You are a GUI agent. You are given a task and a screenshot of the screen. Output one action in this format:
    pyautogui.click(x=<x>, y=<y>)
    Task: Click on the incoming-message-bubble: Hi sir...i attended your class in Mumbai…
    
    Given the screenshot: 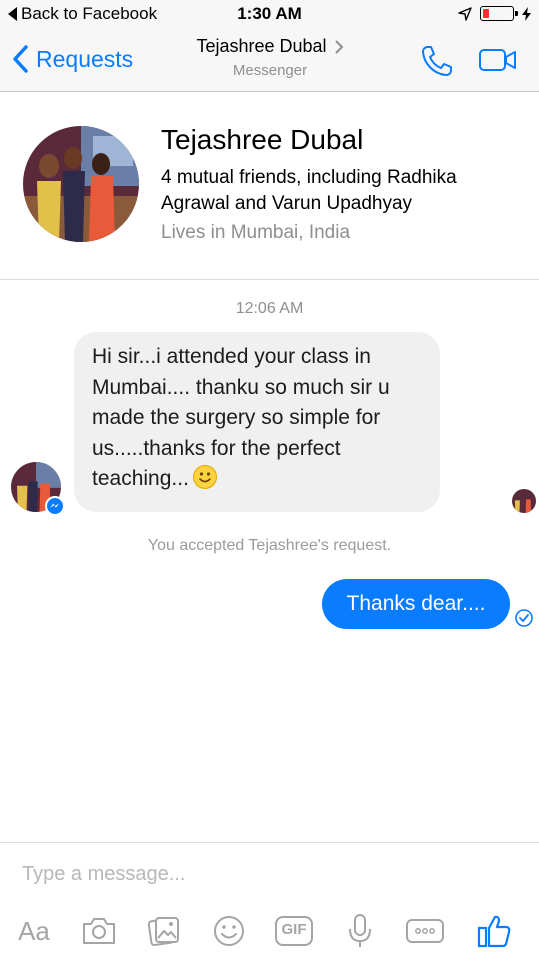 What is the action you would take?
    pyautogui.click(x=257, y=422)
    